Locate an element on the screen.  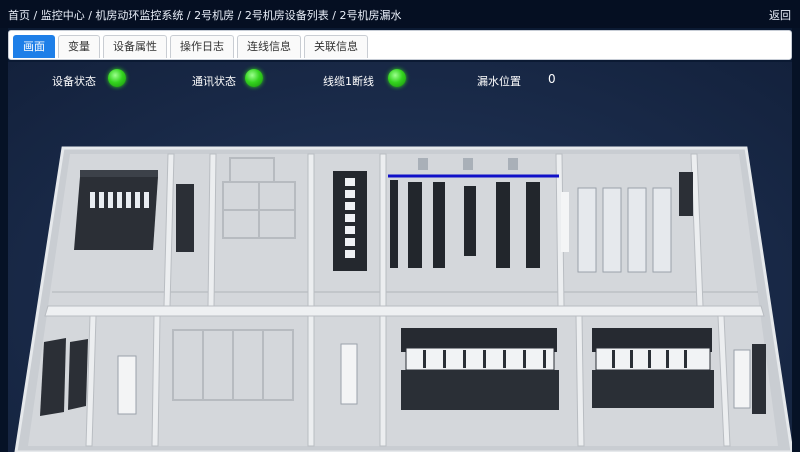
tab-operation-log: 操作日志 is located at coordinates (202, 46).